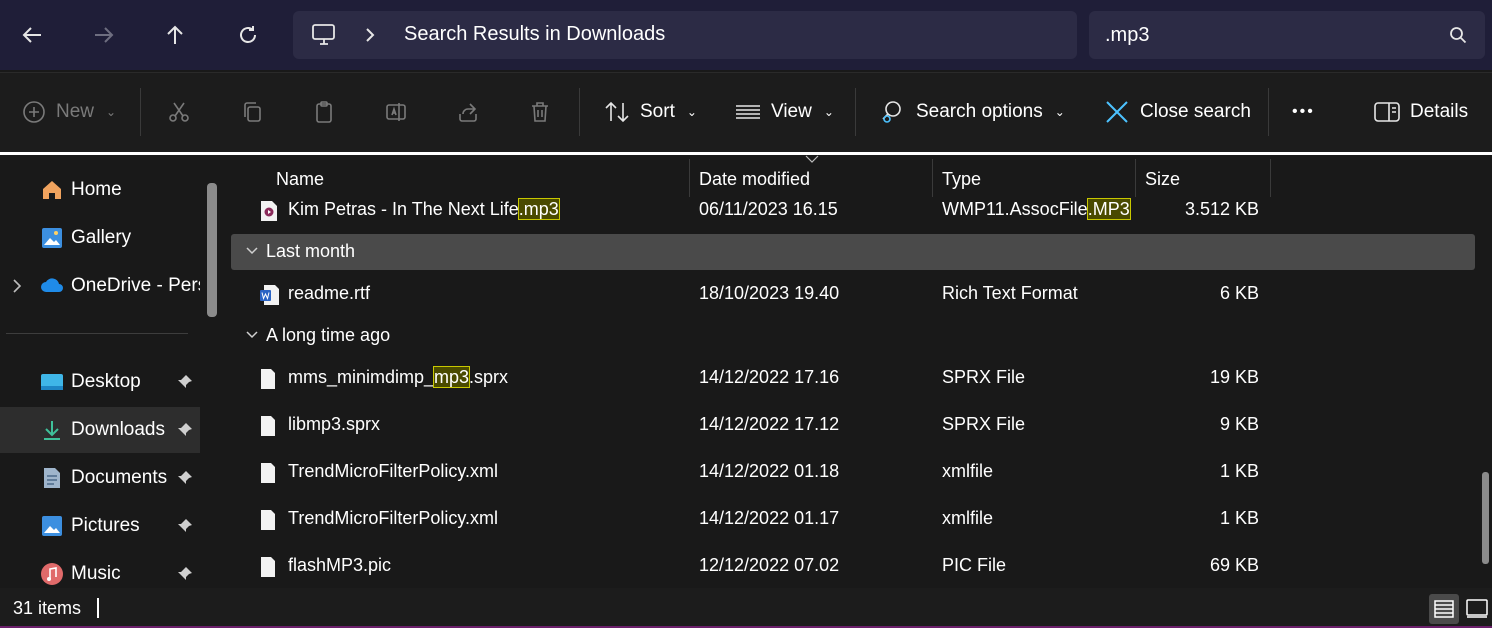 This screenshot has width=1492, height=628. What do you see at coordinates (769, 471) in the screenshot?
I see `file-date: 14/12/2022 01.18` at bounding box center [769, 471].